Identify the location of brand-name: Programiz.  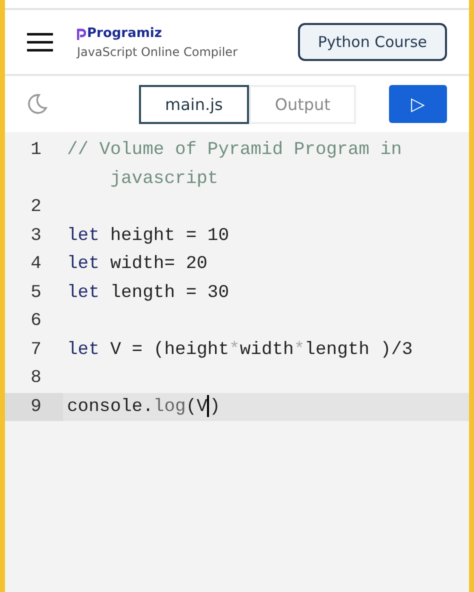
(124, 33).